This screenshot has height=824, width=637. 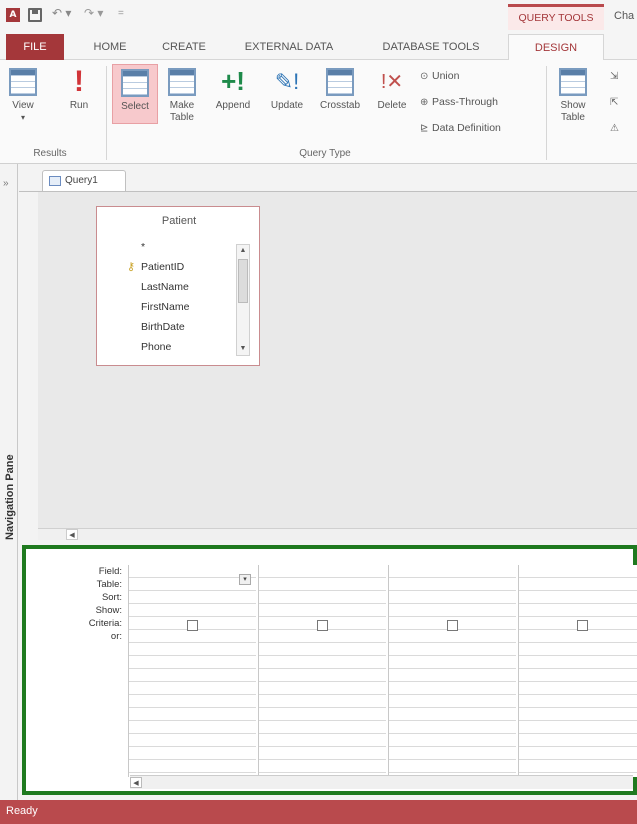 I want to click on append-label: Append, so click(x=233, y=105).